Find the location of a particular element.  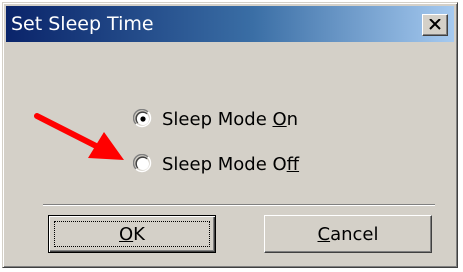

focus-rectangle is located at coordinates (132, 234).